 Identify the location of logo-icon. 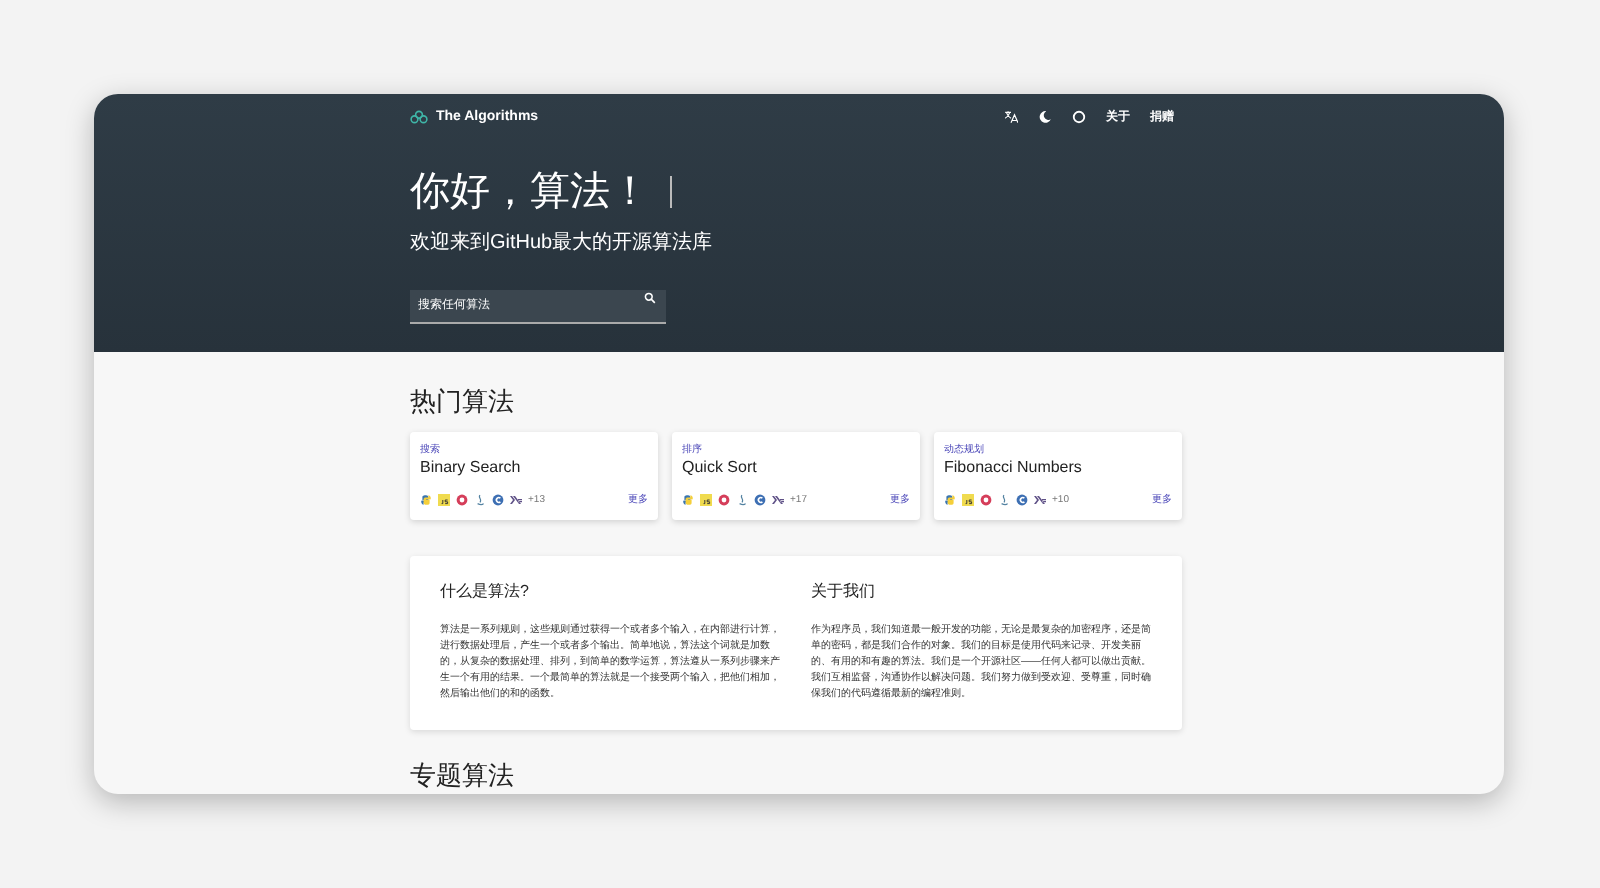
(419, 116).